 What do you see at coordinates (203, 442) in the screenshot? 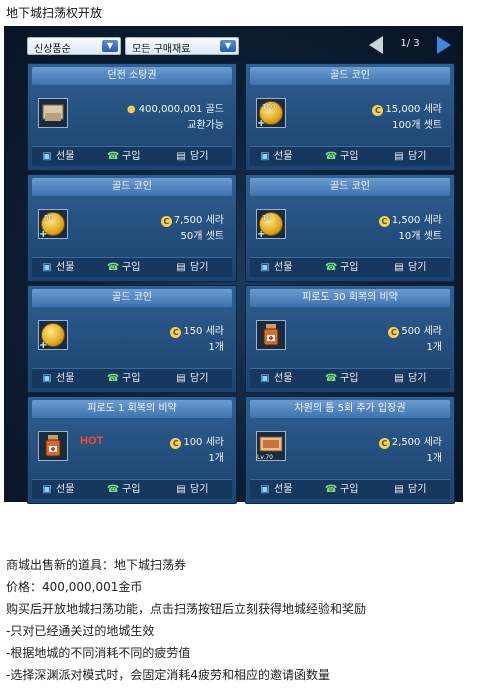
I see `item-price-value: 100 세라` at bounding box center [203, 442].